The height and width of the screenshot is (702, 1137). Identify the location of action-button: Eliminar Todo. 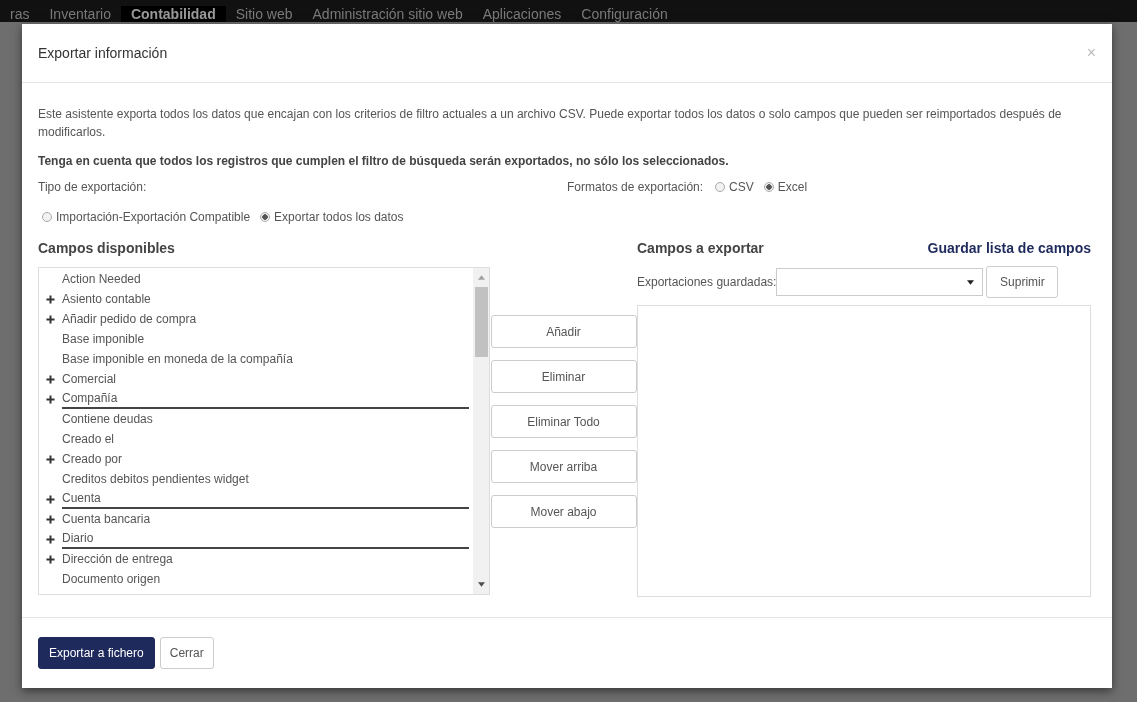
(563, 421).